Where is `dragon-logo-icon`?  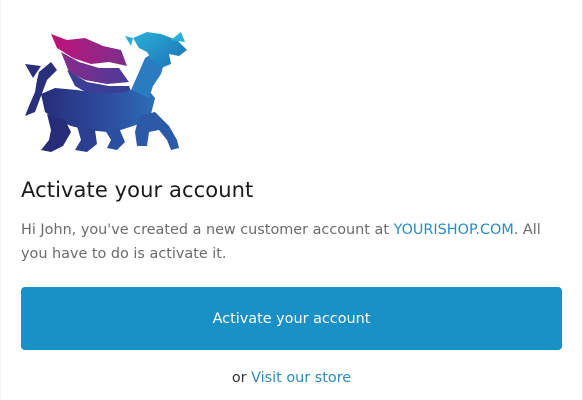 dragon-logo-icon is located at coordinates (106, 92).